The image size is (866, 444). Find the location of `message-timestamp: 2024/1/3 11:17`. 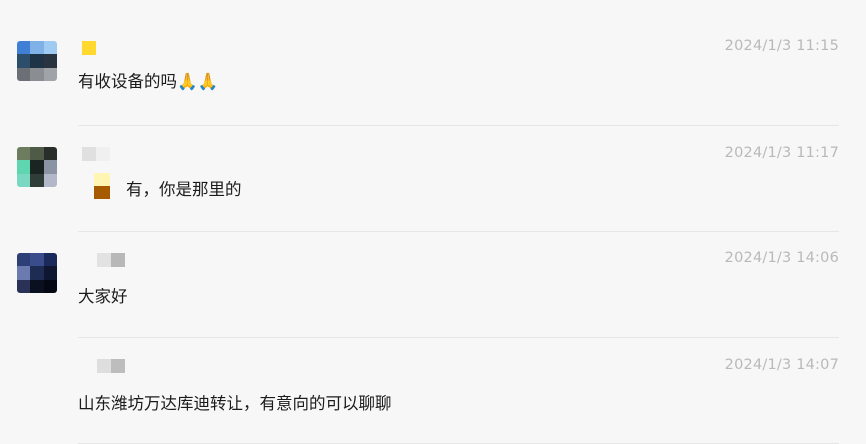

message-timestamp: 2024/1/3 11:17 is located at coordinates (781, 153).